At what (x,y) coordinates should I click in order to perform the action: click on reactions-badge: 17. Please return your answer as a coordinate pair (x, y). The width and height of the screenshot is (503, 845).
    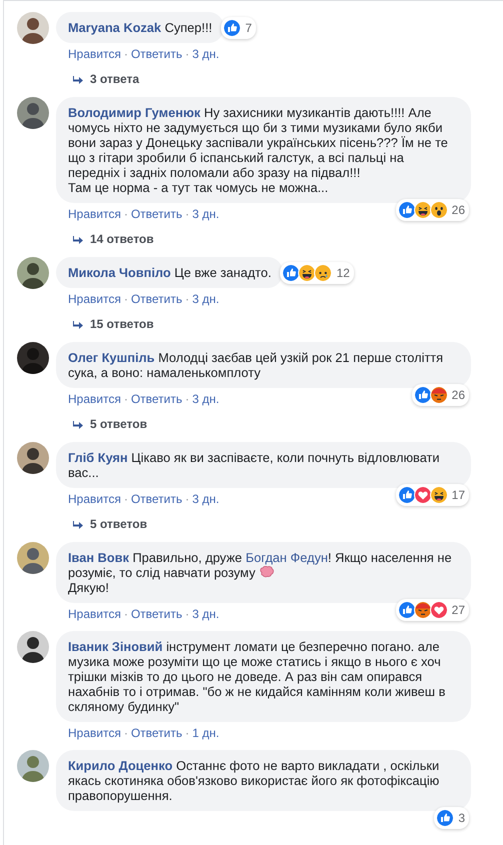
    Looking at the image, I should click on (432, 495).